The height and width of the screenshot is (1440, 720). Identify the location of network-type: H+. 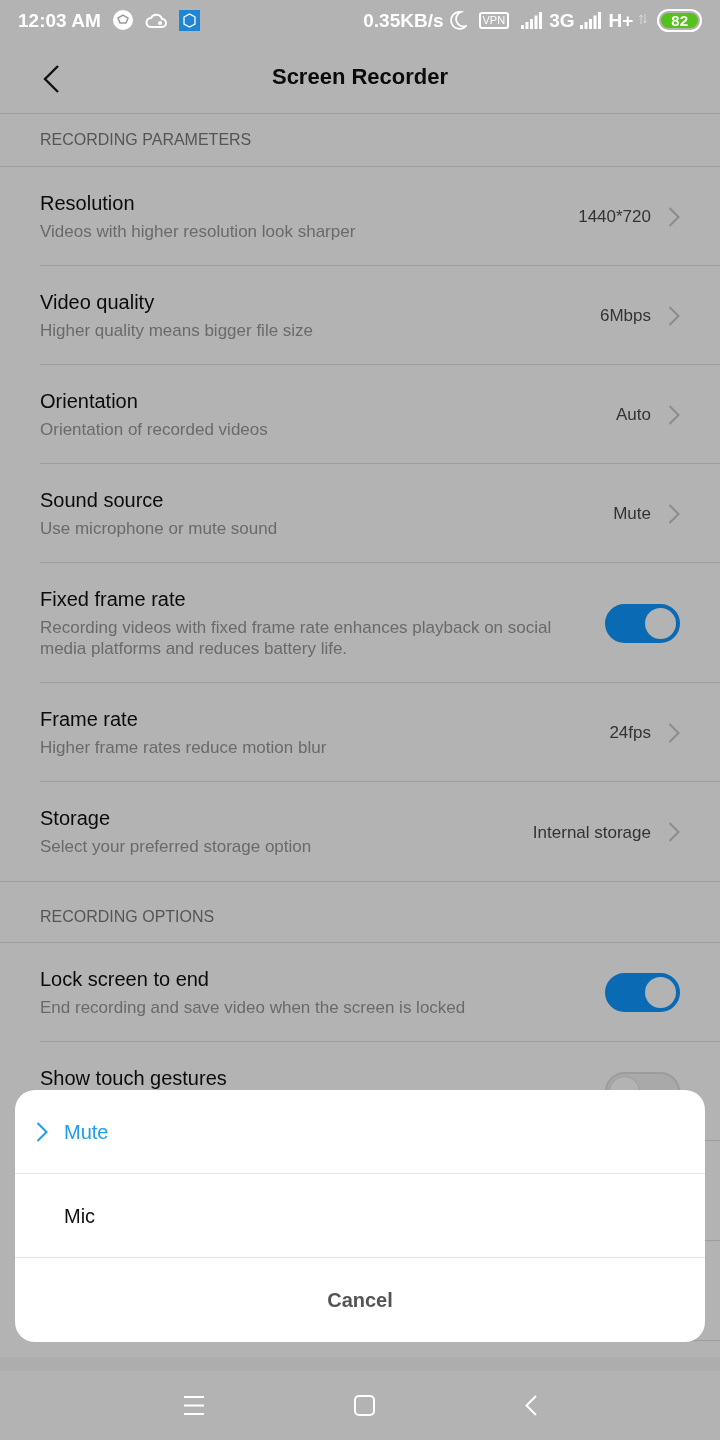
(621, 20).